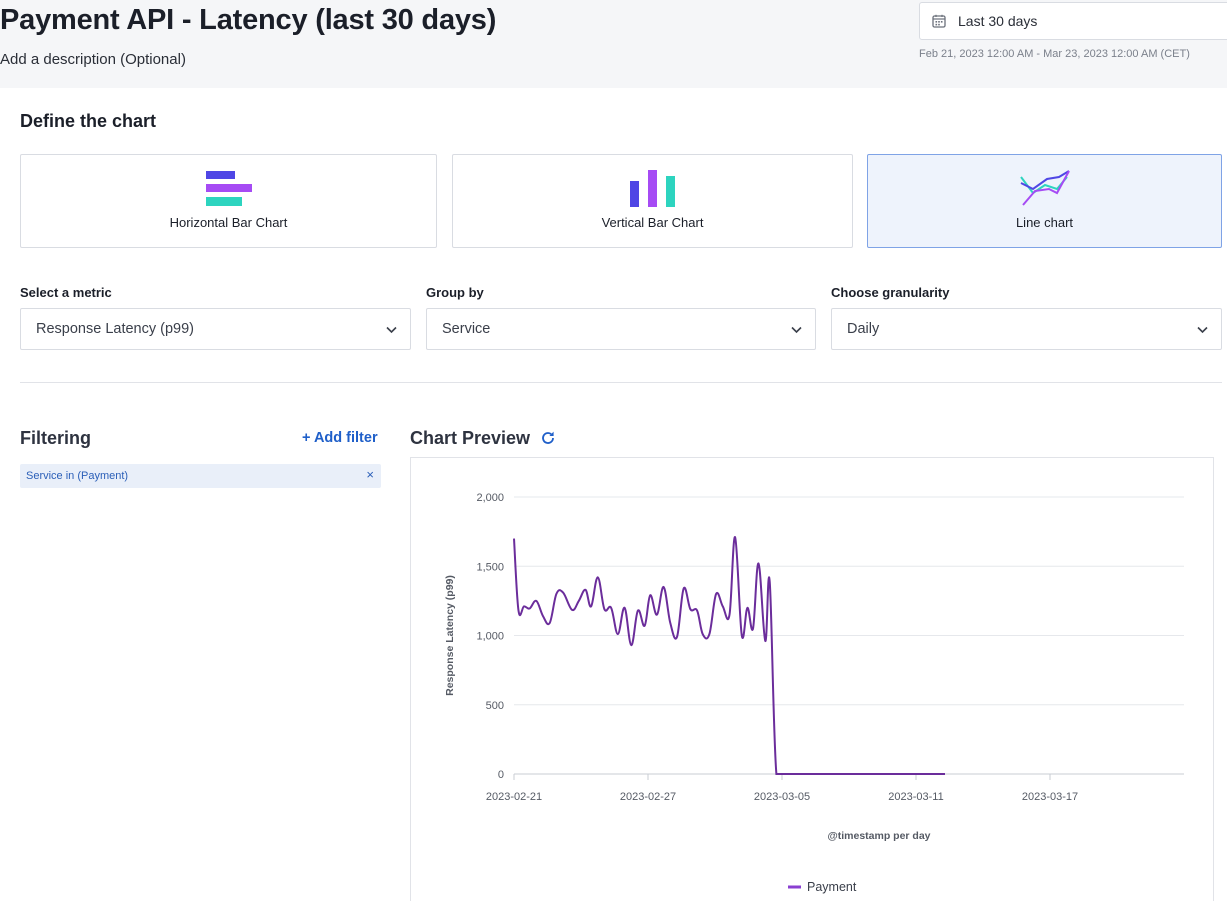  I want to click on y-tick-label: 500, so click(495, 706).